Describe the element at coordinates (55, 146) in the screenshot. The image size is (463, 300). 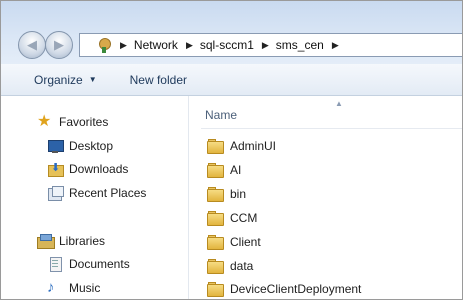
I see `desktop-icon` at that location.